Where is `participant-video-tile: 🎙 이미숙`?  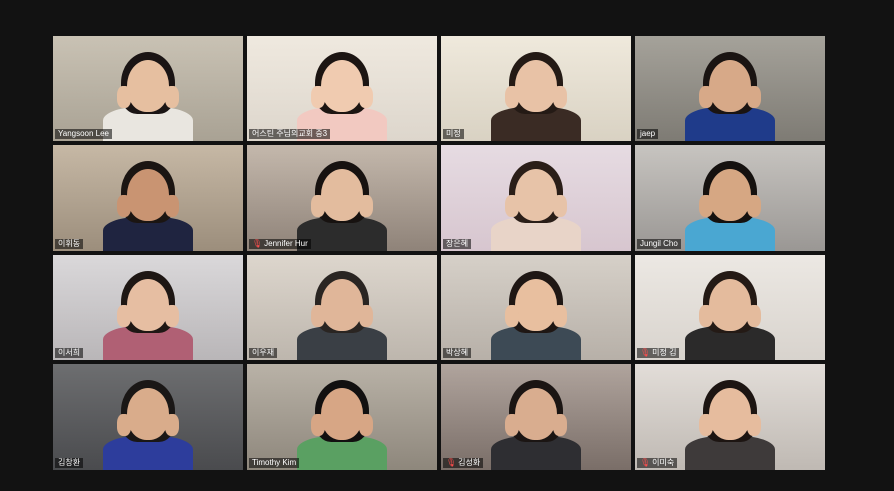 participant-video-tile: 🎙 이미숙 is located at coordinates (730, 417).